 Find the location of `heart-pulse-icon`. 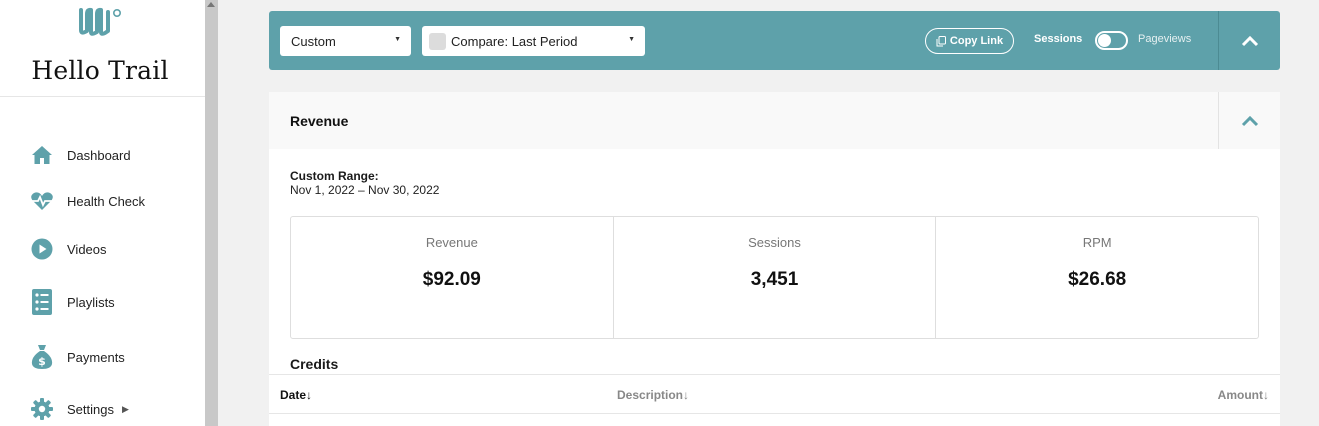

heart-pulse-icon is located at coordinates (42, 201).